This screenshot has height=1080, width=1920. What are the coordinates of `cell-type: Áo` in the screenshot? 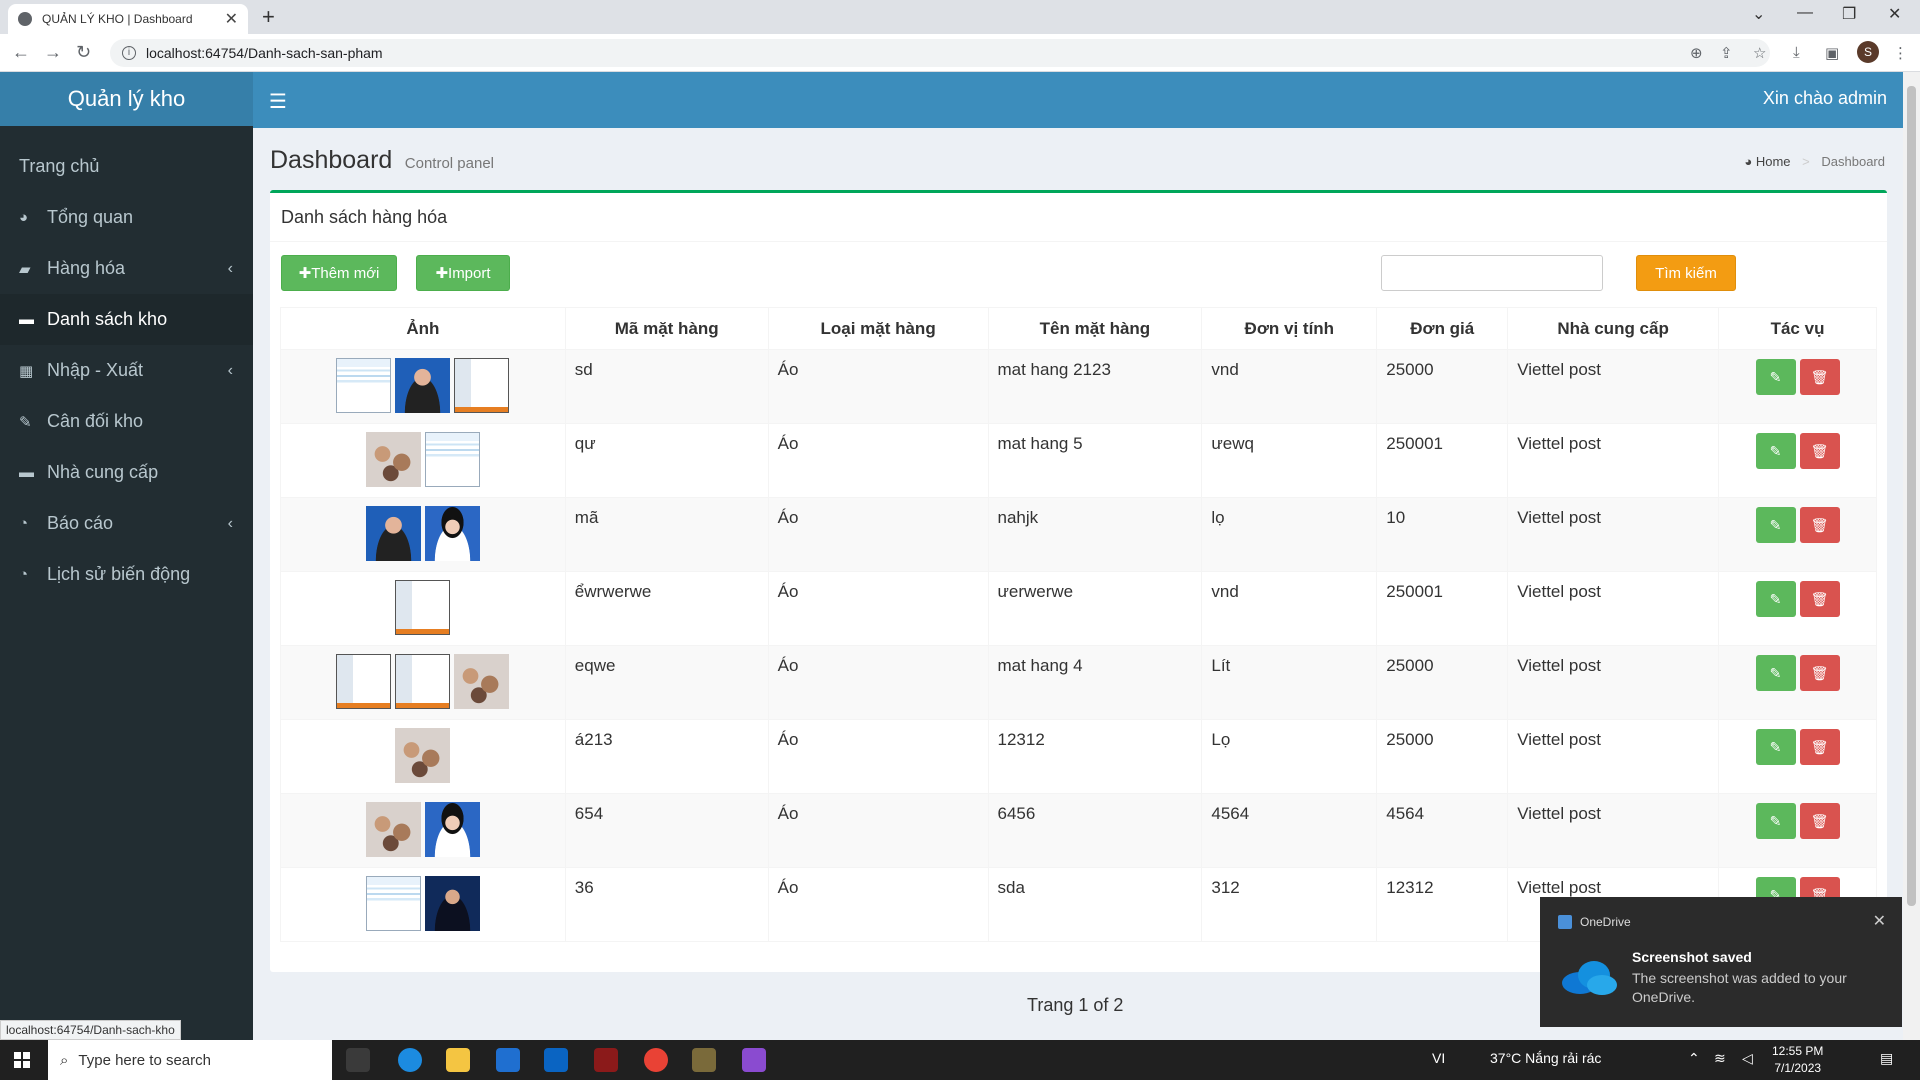 It's located at (878, 534).